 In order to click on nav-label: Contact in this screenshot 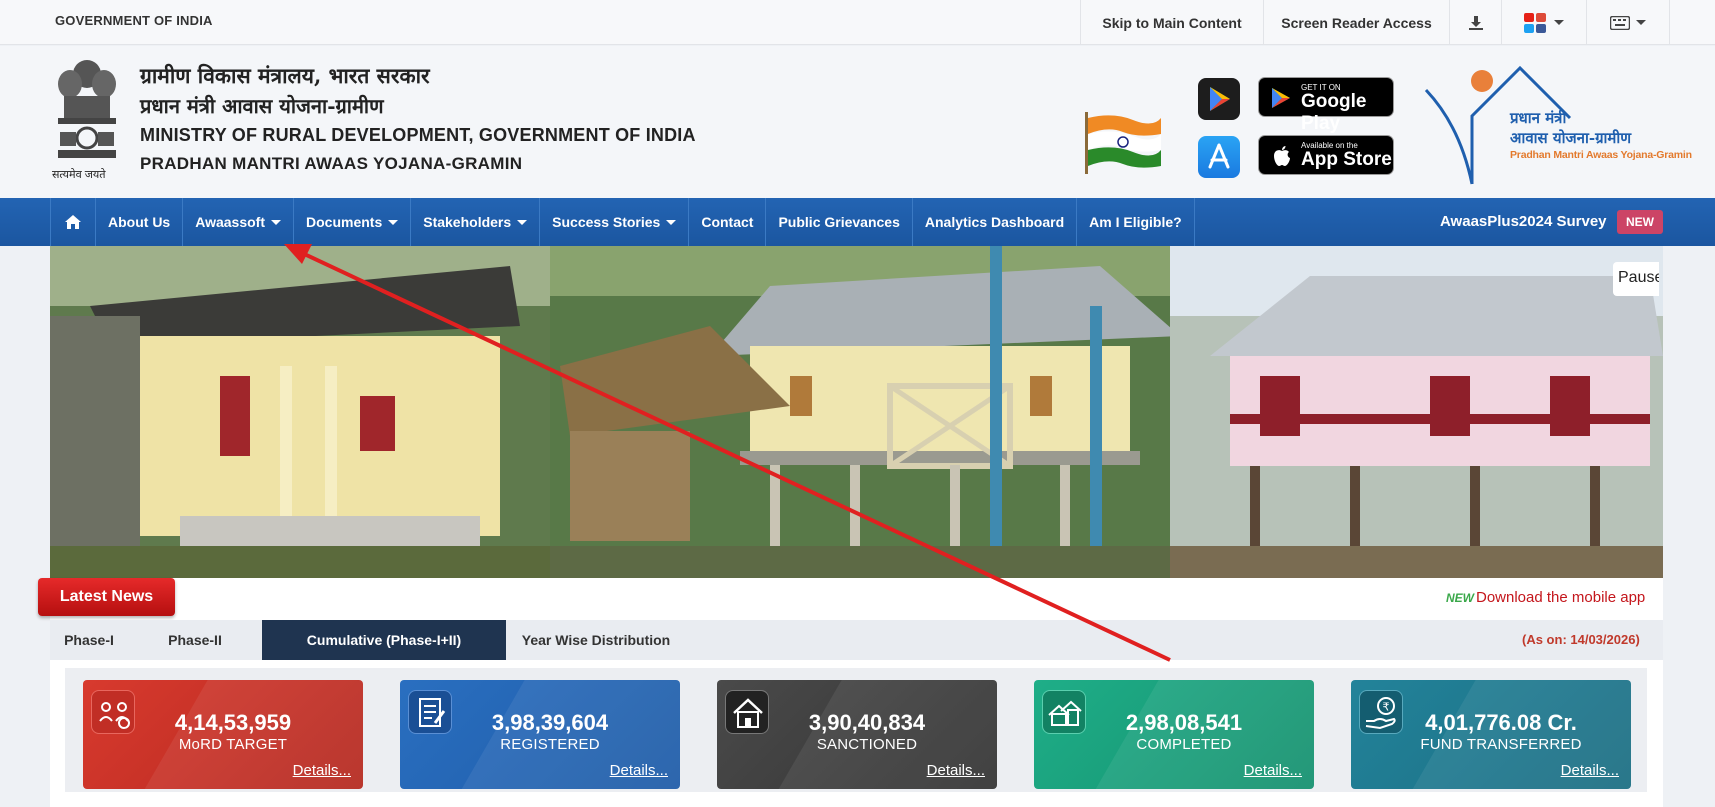, I will do `click(727, 222)`.